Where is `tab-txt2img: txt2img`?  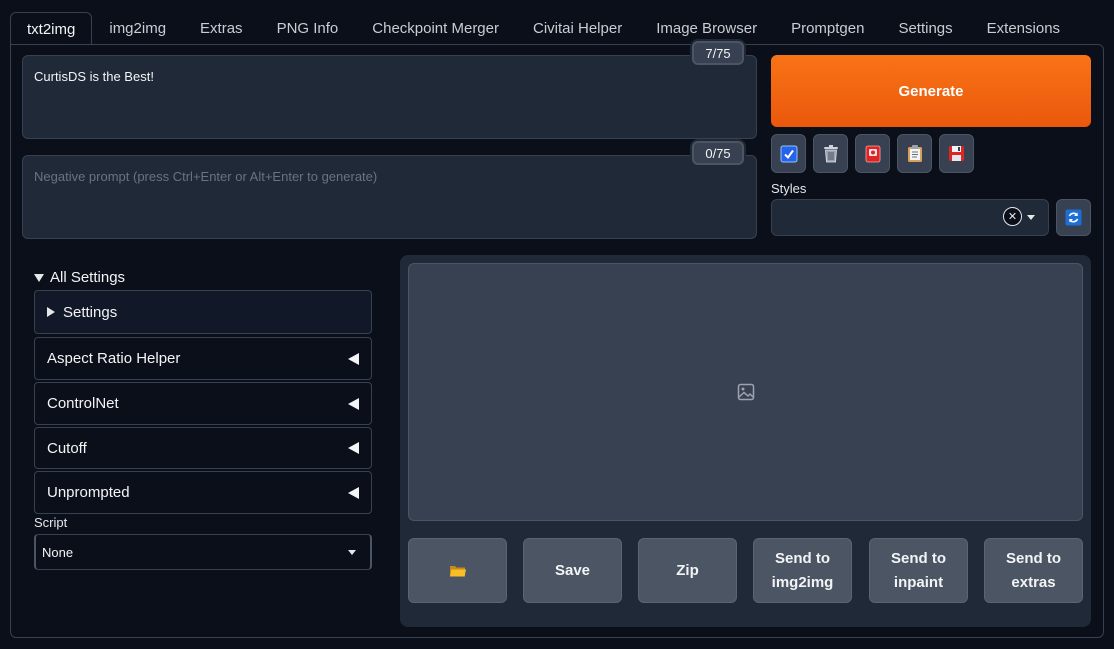
tab-txt2img: txt2img is located at coordinates (51, 28).